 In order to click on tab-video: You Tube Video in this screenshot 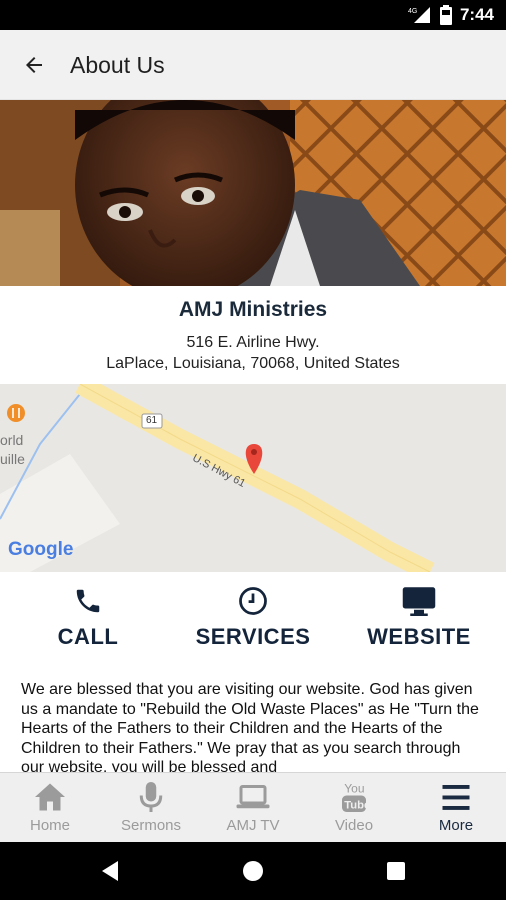, I will do `click(354, 809)`.